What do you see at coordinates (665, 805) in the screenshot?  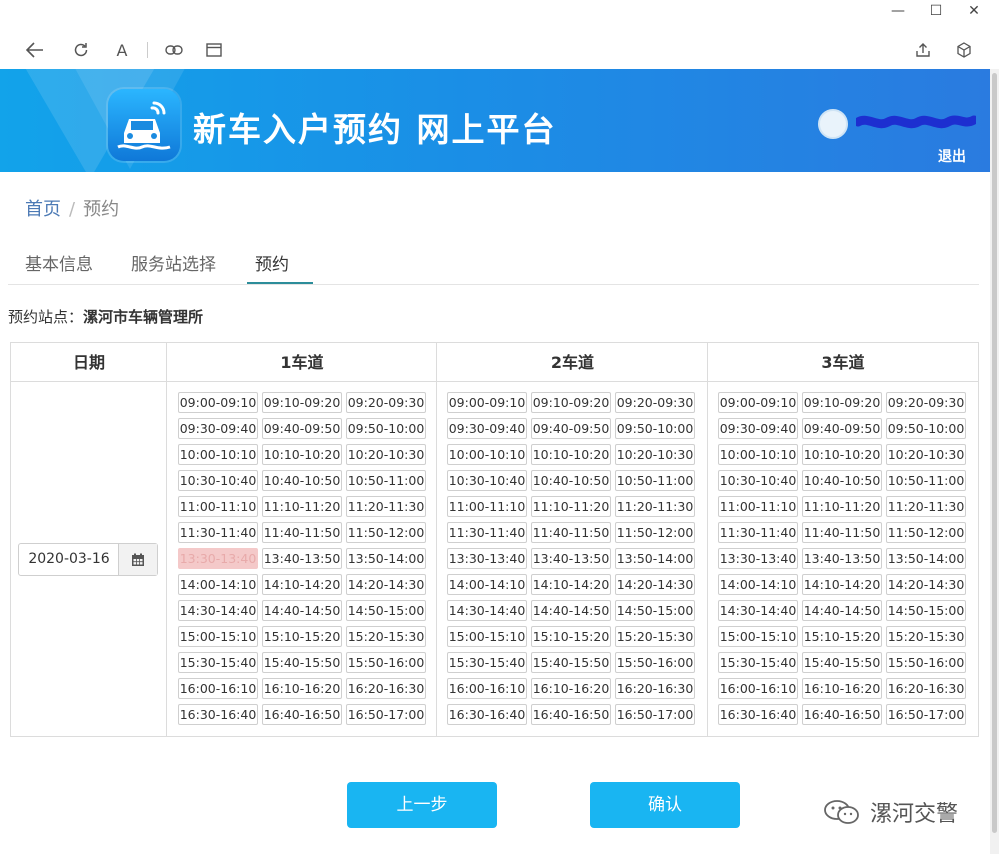 I see `confirm-button: 确认` at bounding box center [665, 805].